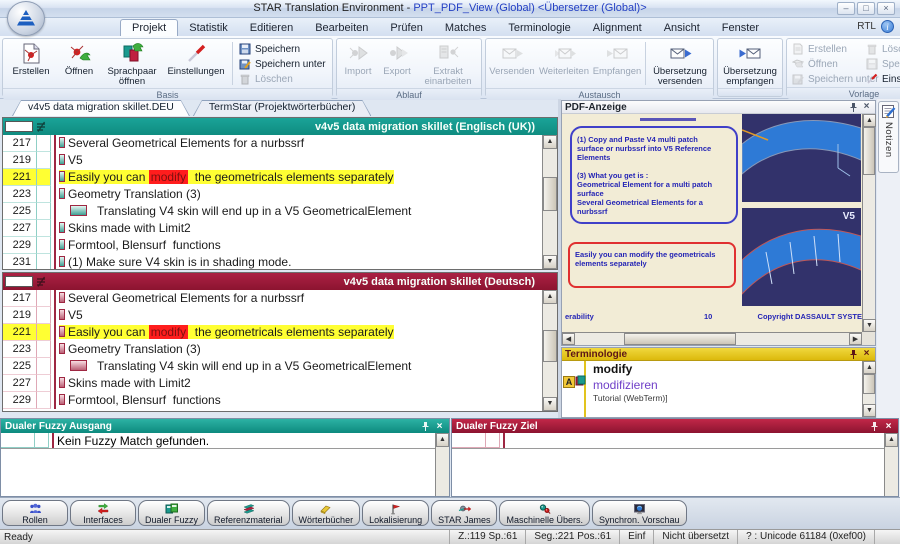  Describe the element at coordinates (866, 8) in the screenshot. I see `maximize-button: □` at that location.